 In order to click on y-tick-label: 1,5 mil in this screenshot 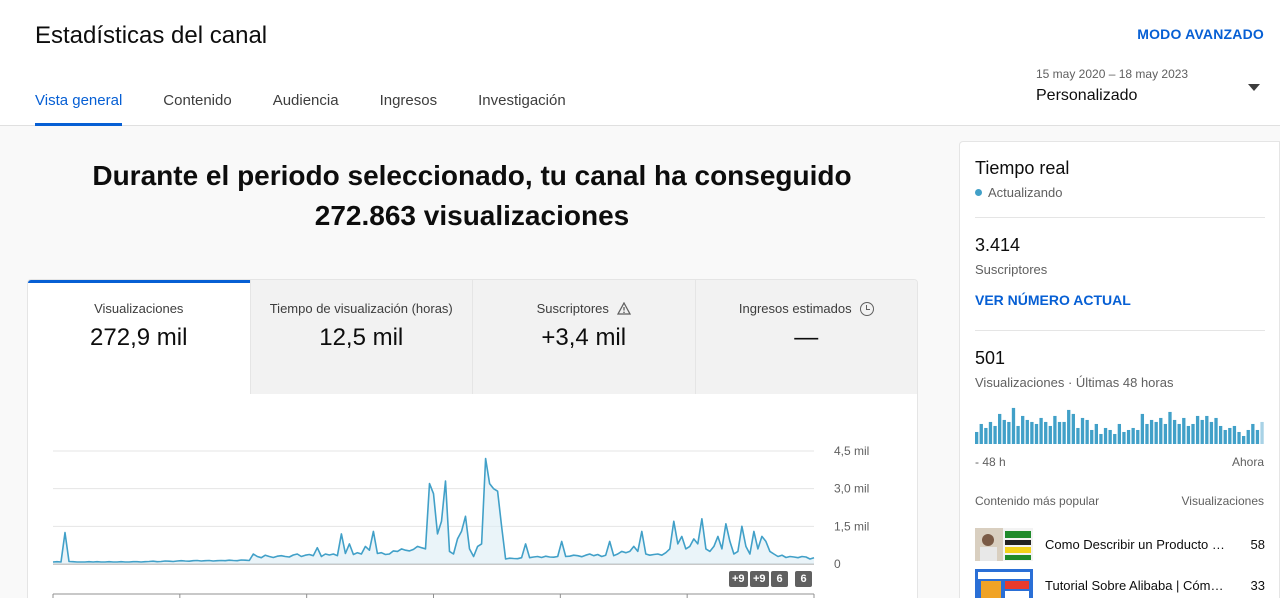, I will do `click(851, 526)`.